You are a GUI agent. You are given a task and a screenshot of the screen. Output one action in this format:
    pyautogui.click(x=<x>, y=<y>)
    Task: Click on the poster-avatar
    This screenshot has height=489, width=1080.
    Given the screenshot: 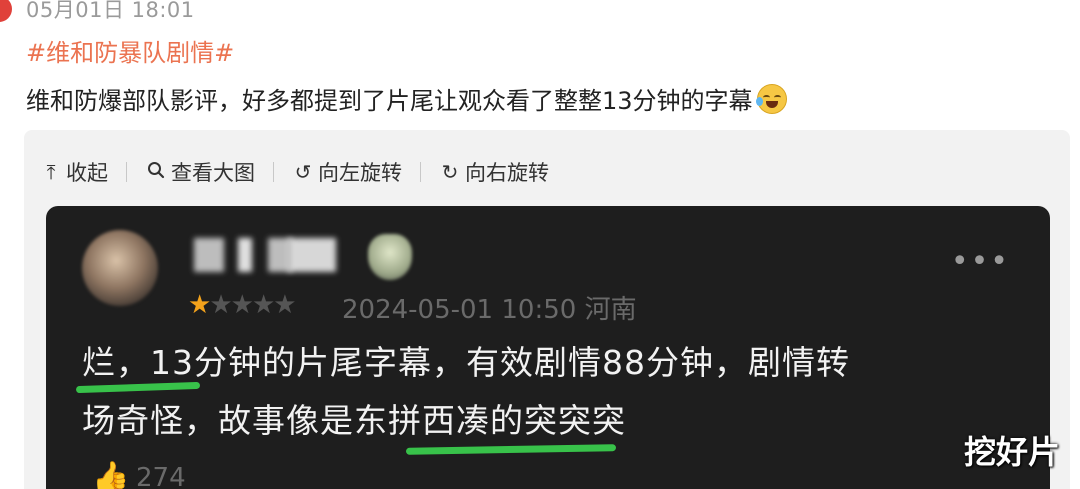 What is the action you would take?
    pyautogui.click(x=6, y=11)
    